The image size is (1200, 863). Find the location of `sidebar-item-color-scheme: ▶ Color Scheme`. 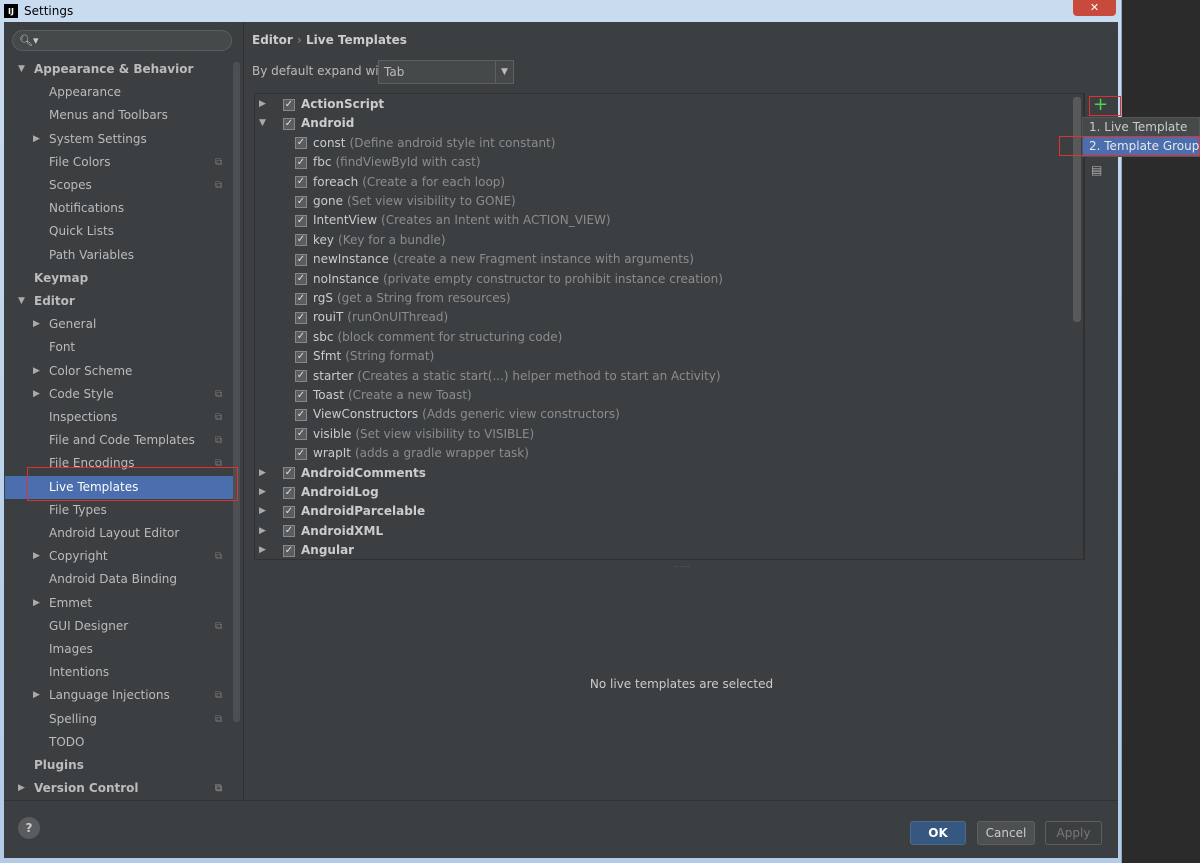

sidebar-item-color-scheme: ▶ Color Scheme is located at coordinates (122, 371).